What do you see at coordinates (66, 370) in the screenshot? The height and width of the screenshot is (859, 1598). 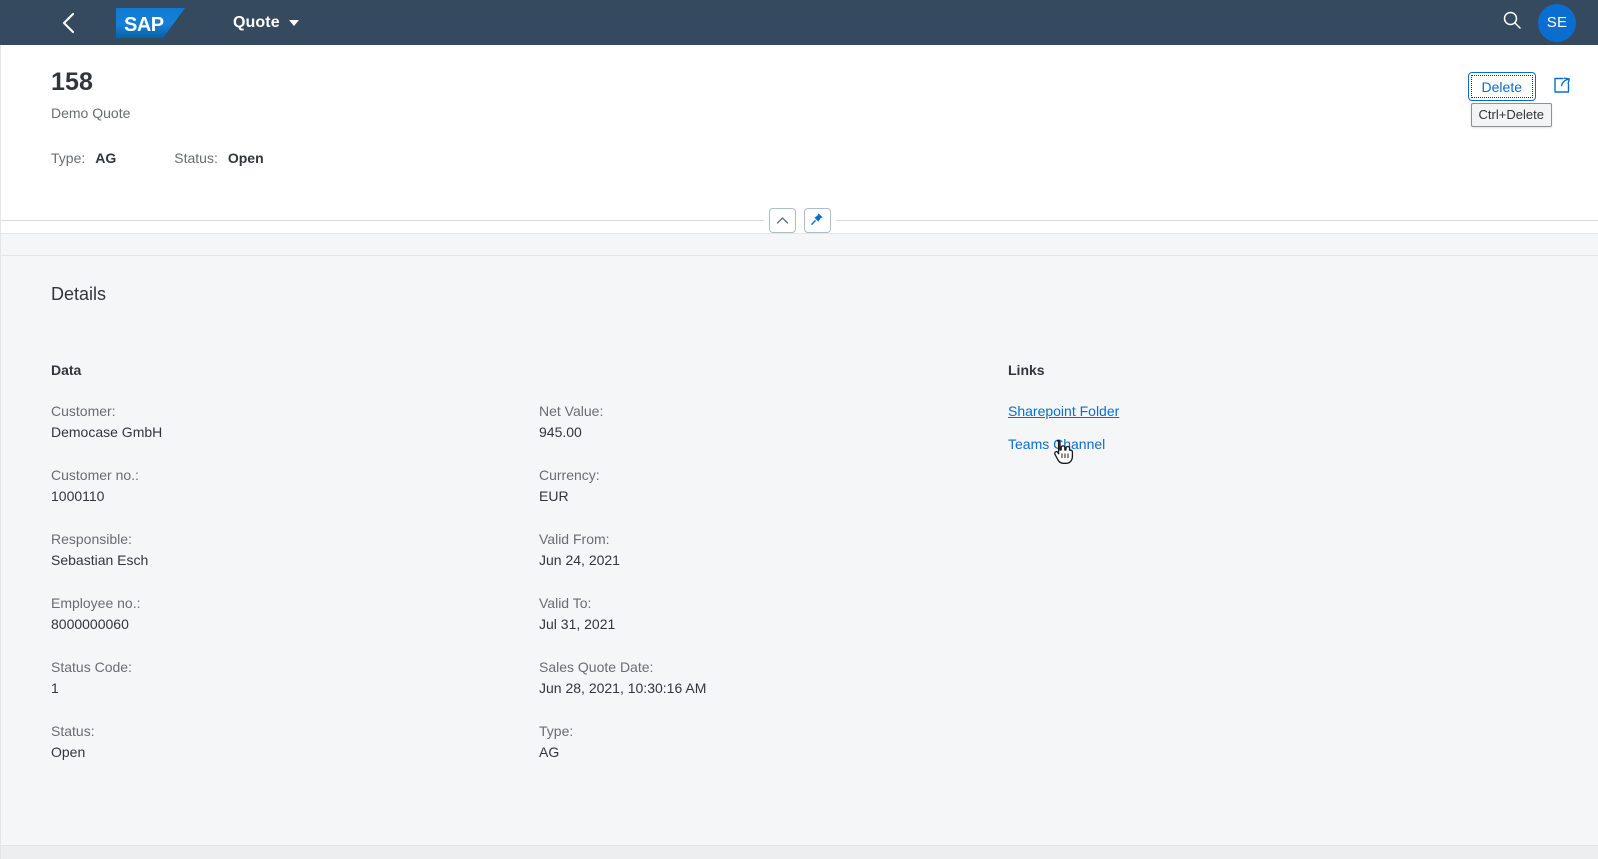 I see `data-group-title: Data` at bounding box center [66, 370].